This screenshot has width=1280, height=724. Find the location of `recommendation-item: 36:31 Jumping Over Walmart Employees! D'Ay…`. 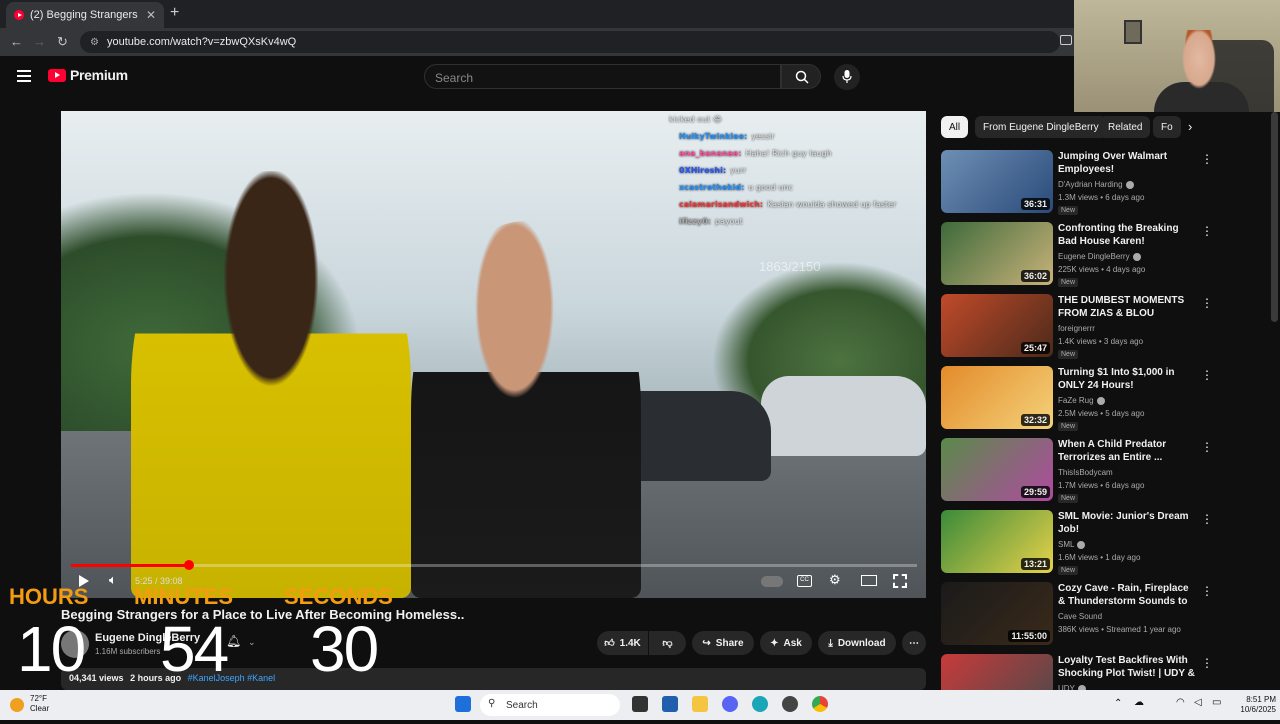

recommendation-item: 36:31 Jumping Over Walmart Employees! D'Ay… is located at coordinates (1106, 185).